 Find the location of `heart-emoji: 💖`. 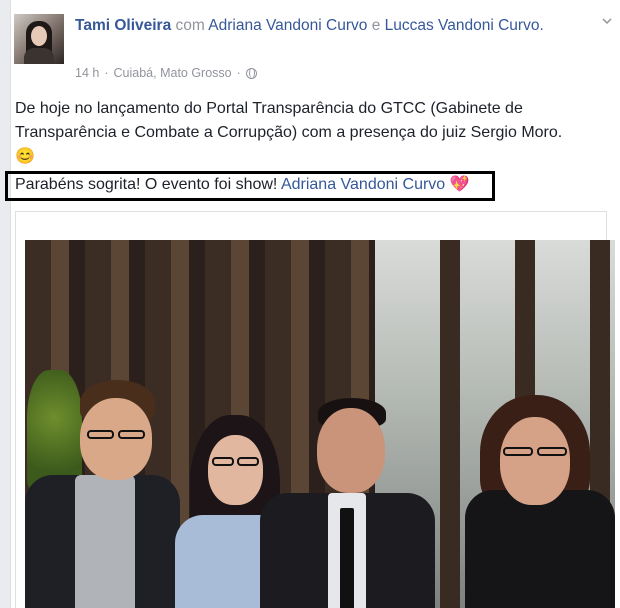

heart-emoji: 💖 is located at coordinates (459, 184).